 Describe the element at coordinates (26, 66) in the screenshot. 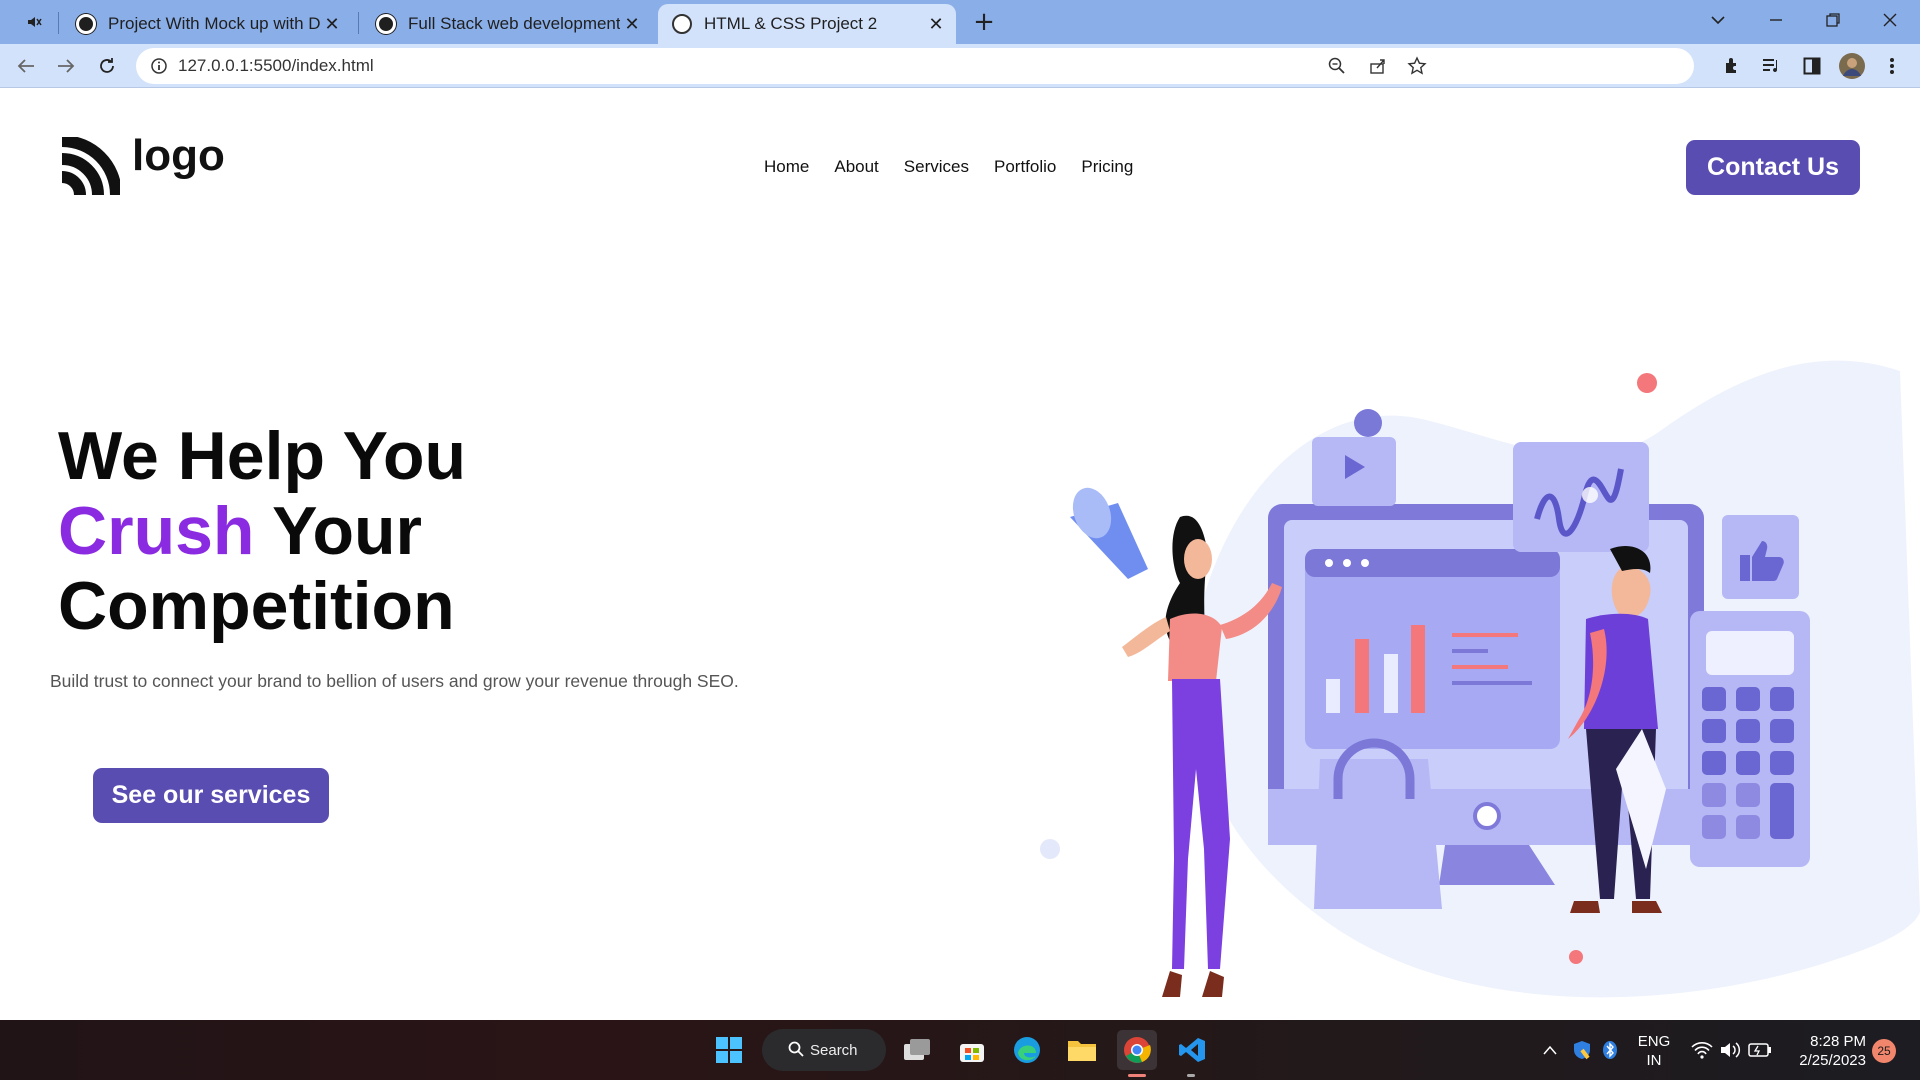

I see `back-icon` at that location.